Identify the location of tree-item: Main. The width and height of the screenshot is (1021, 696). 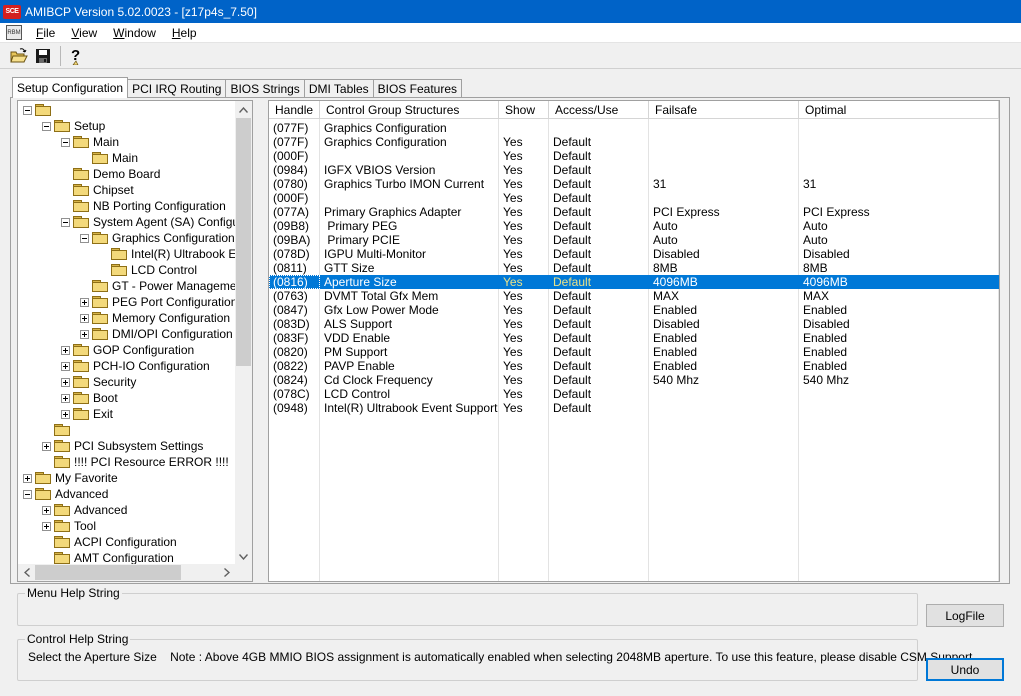
(109, 158).